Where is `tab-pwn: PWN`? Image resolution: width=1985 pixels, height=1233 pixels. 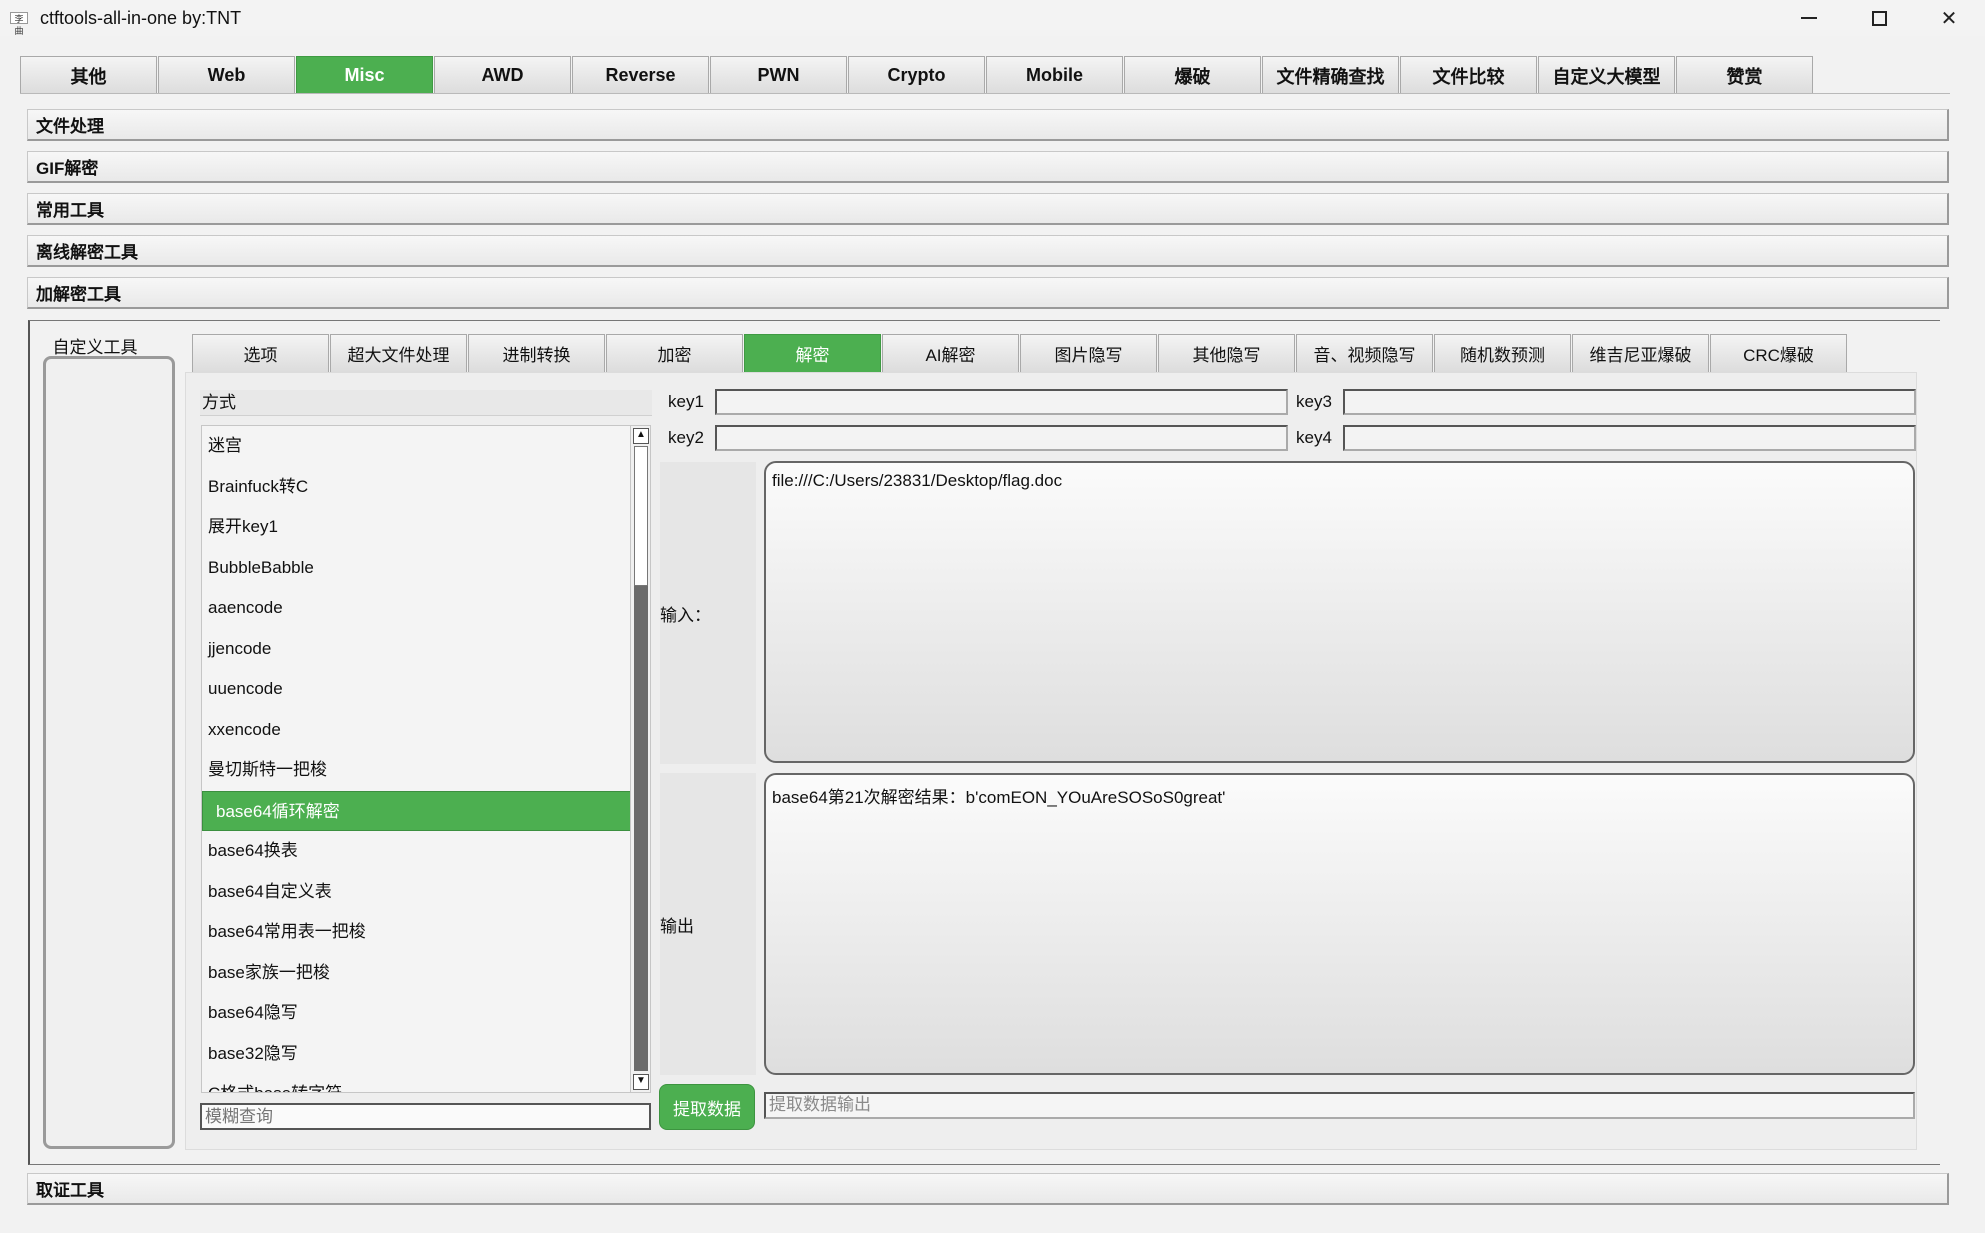
tab-pwn: PWN is located at coordinates (778, 75).